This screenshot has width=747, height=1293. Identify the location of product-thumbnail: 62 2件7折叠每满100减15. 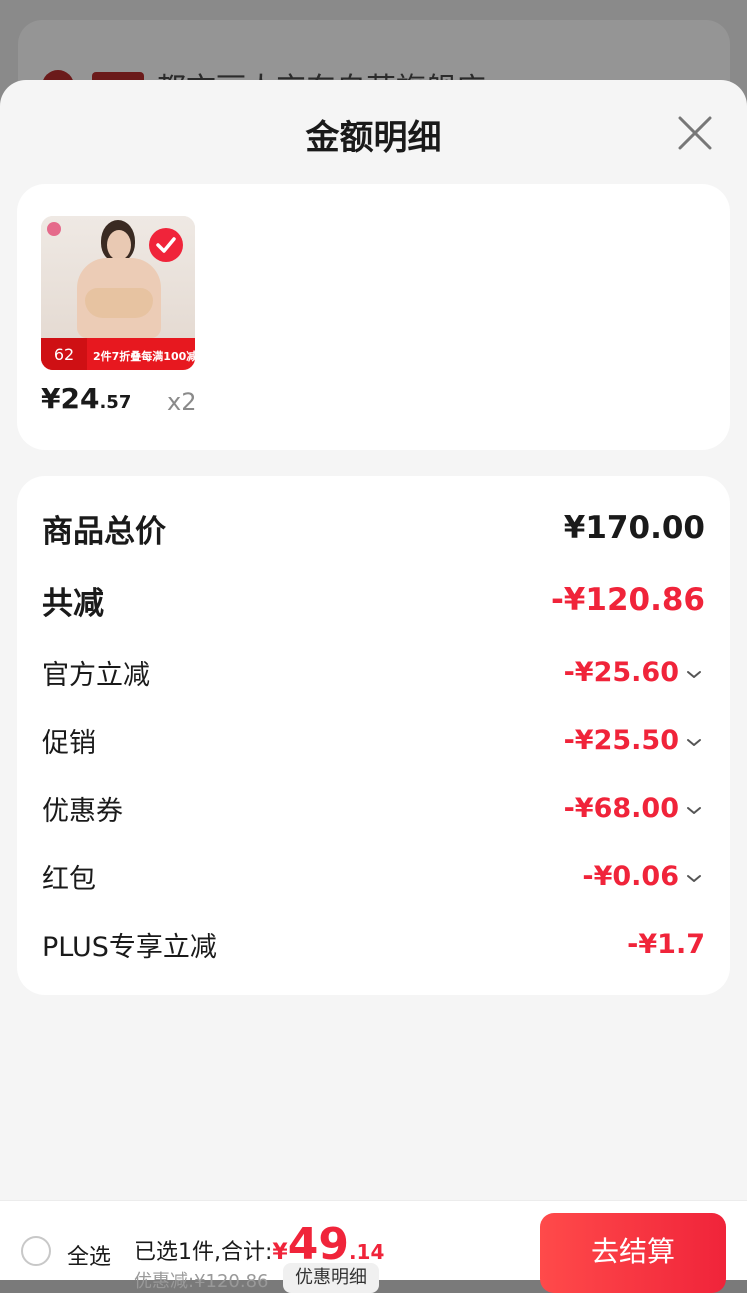
(118, 293).